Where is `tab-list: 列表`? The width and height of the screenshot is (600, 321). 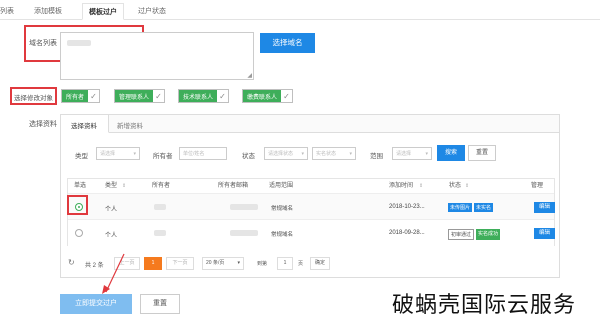
tab-list: 列表 is located at coordinates (7, 11).